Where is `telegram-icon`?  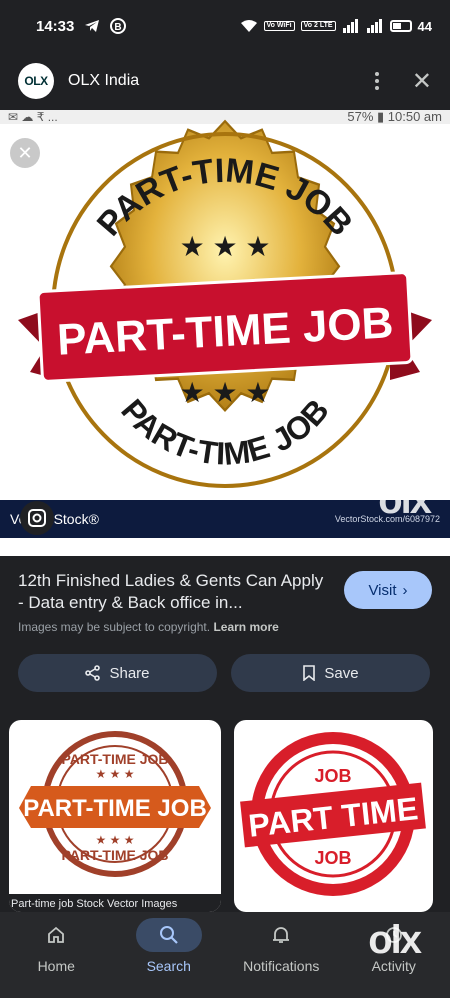
telegram-icon is located at coordinates (92, 26).